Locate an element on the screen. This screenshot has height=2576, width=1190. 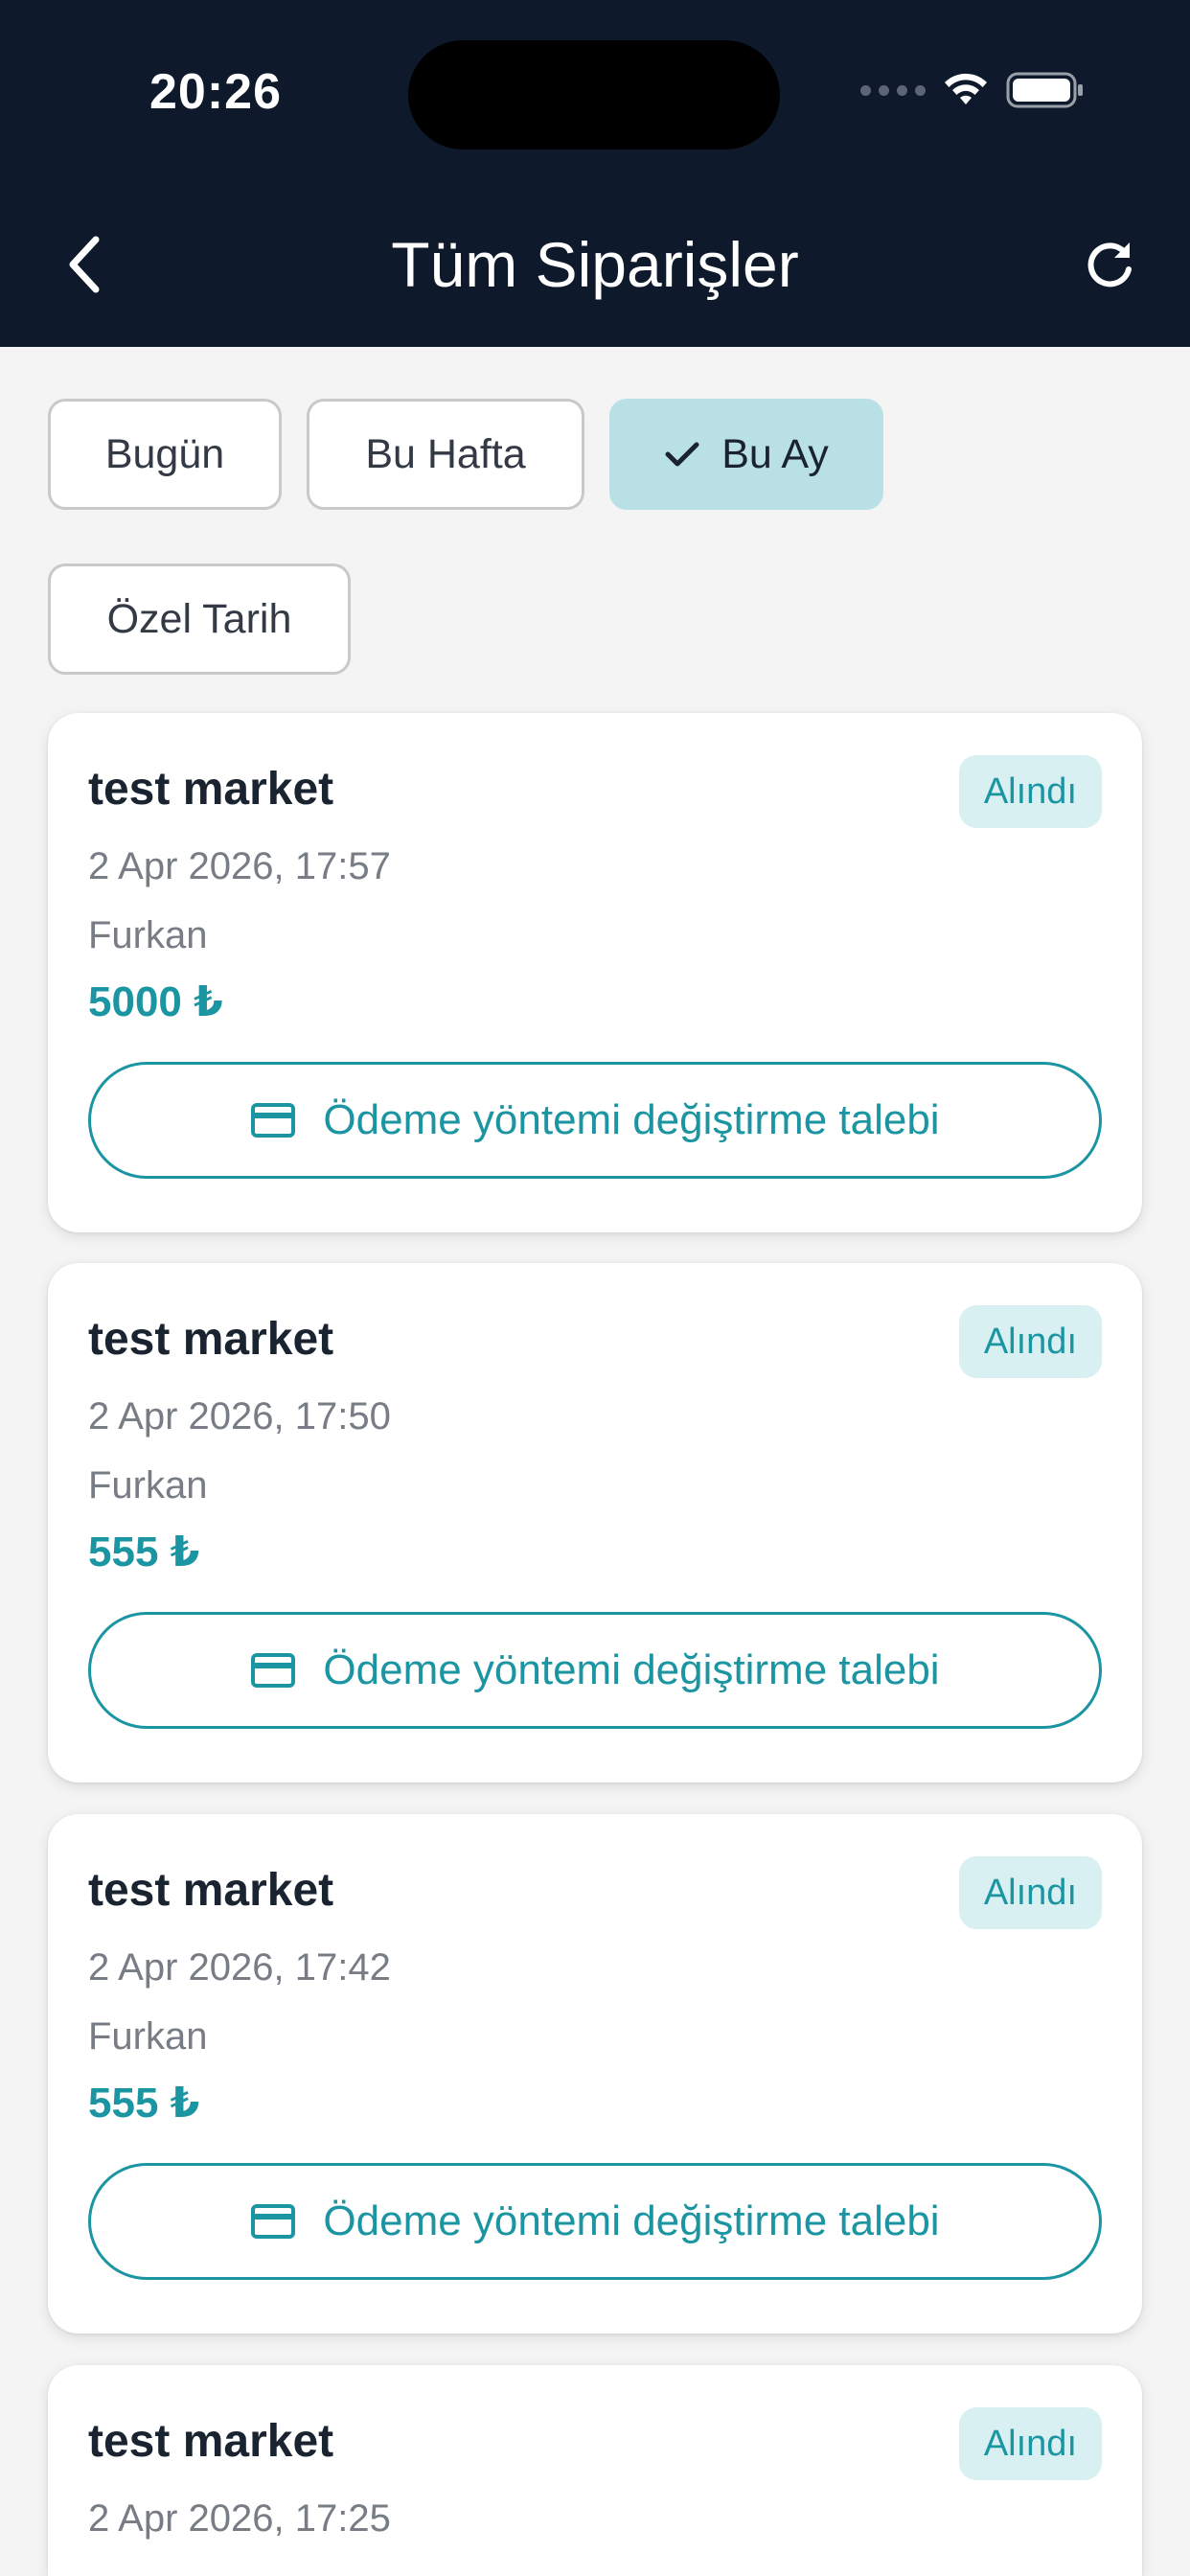
order-amount: 5000 ₺ is located at coordinates (155, 1001).